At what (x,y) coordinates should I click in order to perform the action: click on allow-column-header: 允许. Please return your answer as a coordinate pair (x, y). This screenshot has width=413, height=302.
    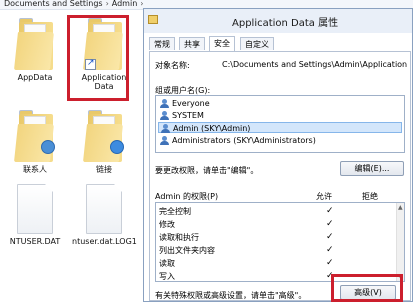
    Looking at the image, I should click on (324, 196).